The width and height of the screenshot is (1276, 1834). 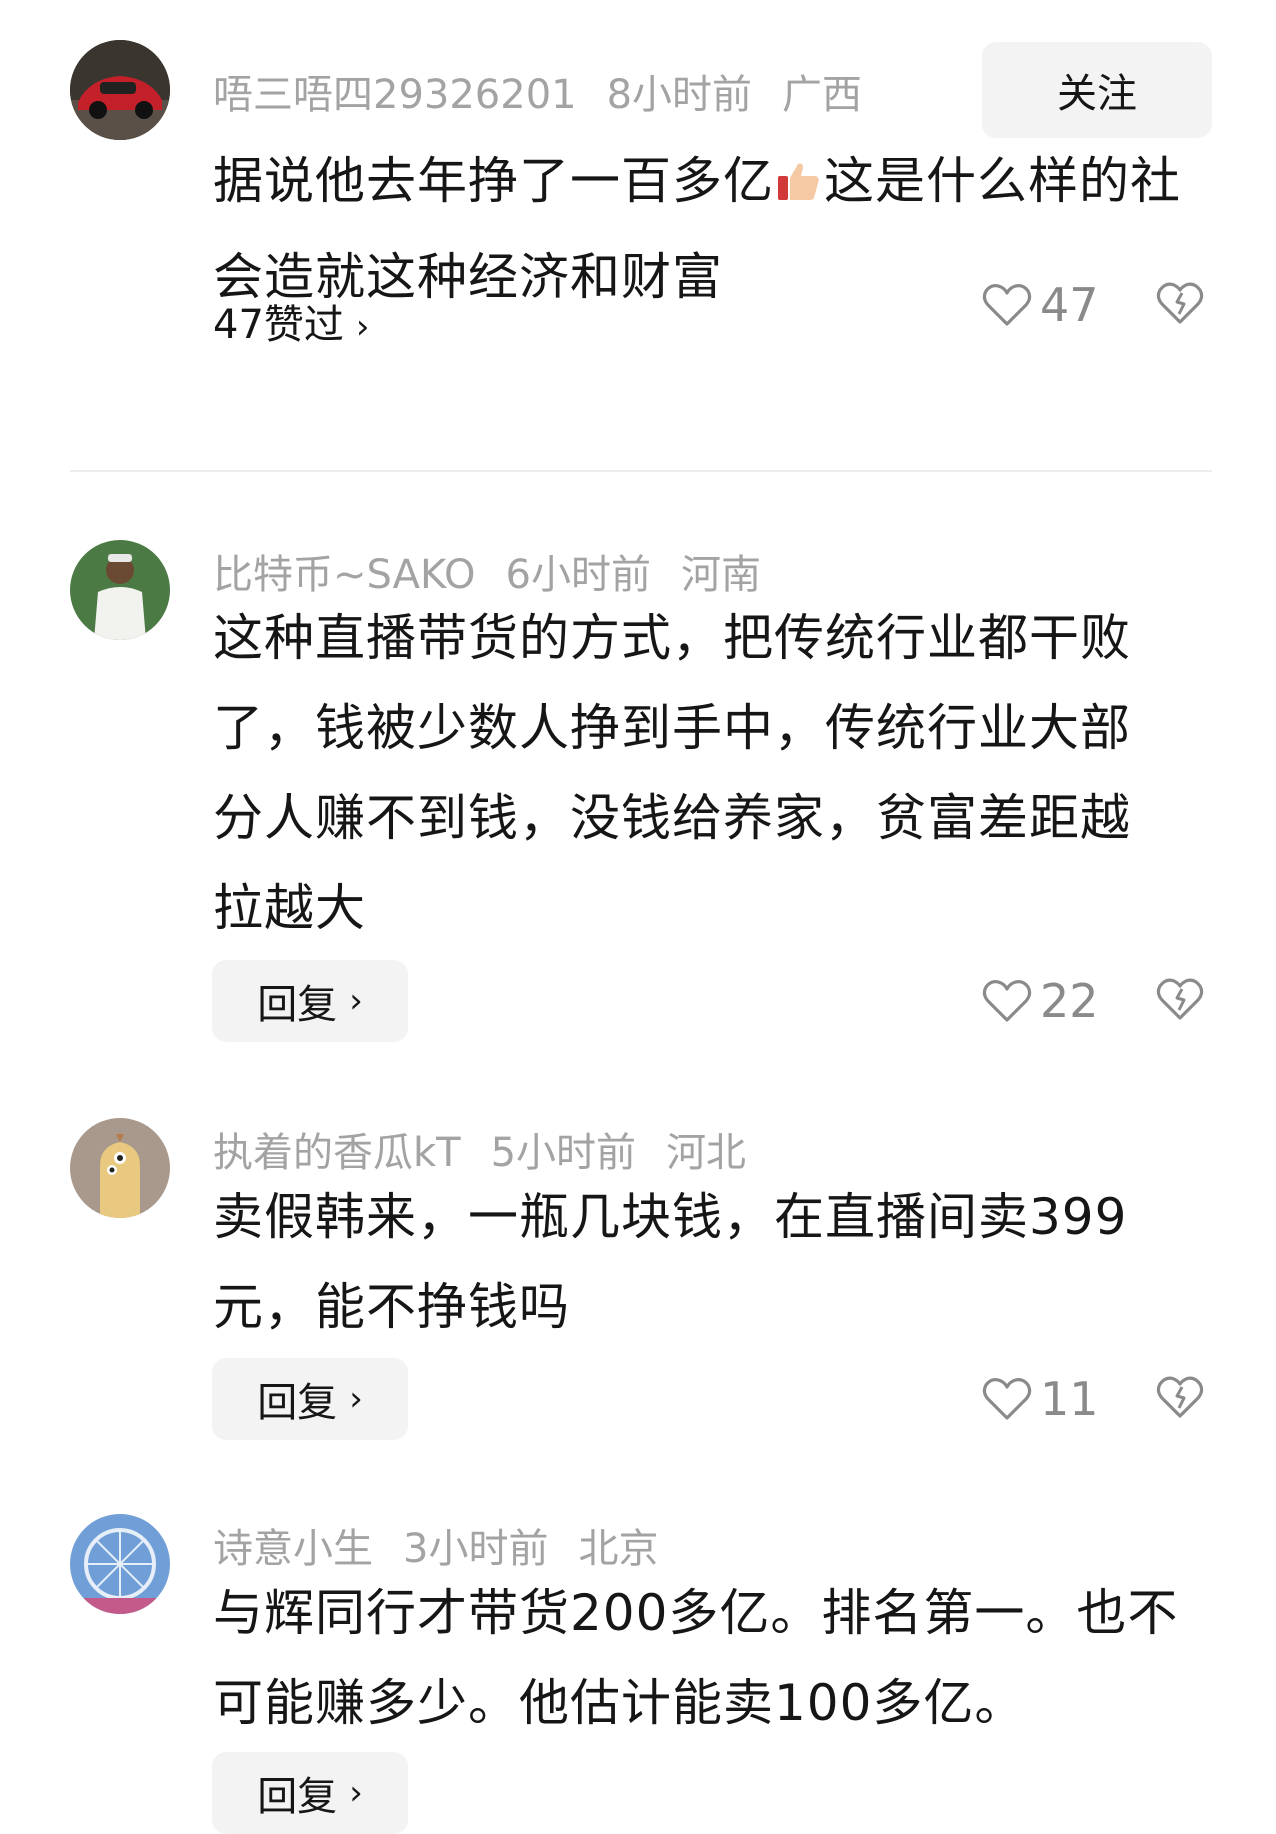 What do you see at coordinates (822, 95) in the screenshot?
I see `location: 广西` at bounding box center [822, 95].